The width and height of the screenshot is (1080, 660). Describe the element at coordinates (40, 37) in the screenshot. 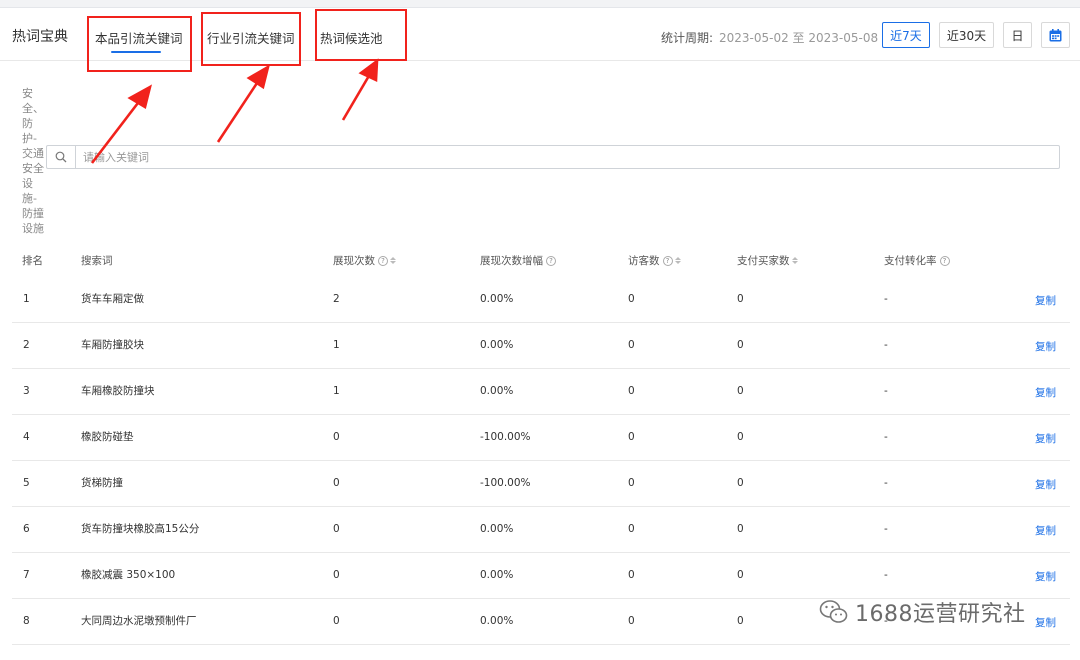

I see `brand-title: 热词宝典` at that location.